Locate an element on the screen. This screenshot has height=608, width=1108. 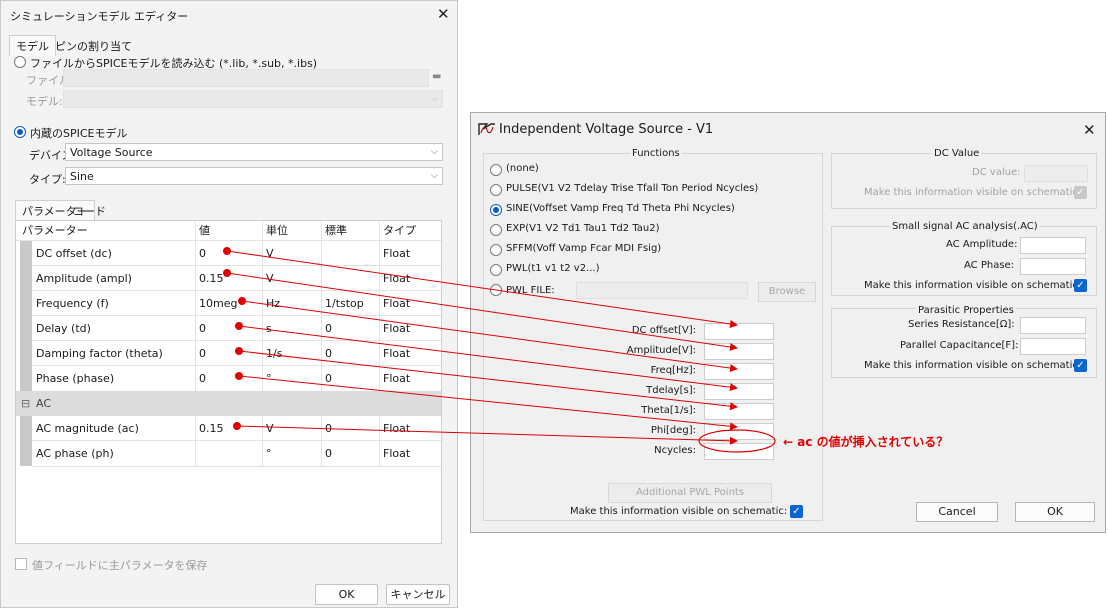
type-select: Sine is located at coordinates (254, 176).